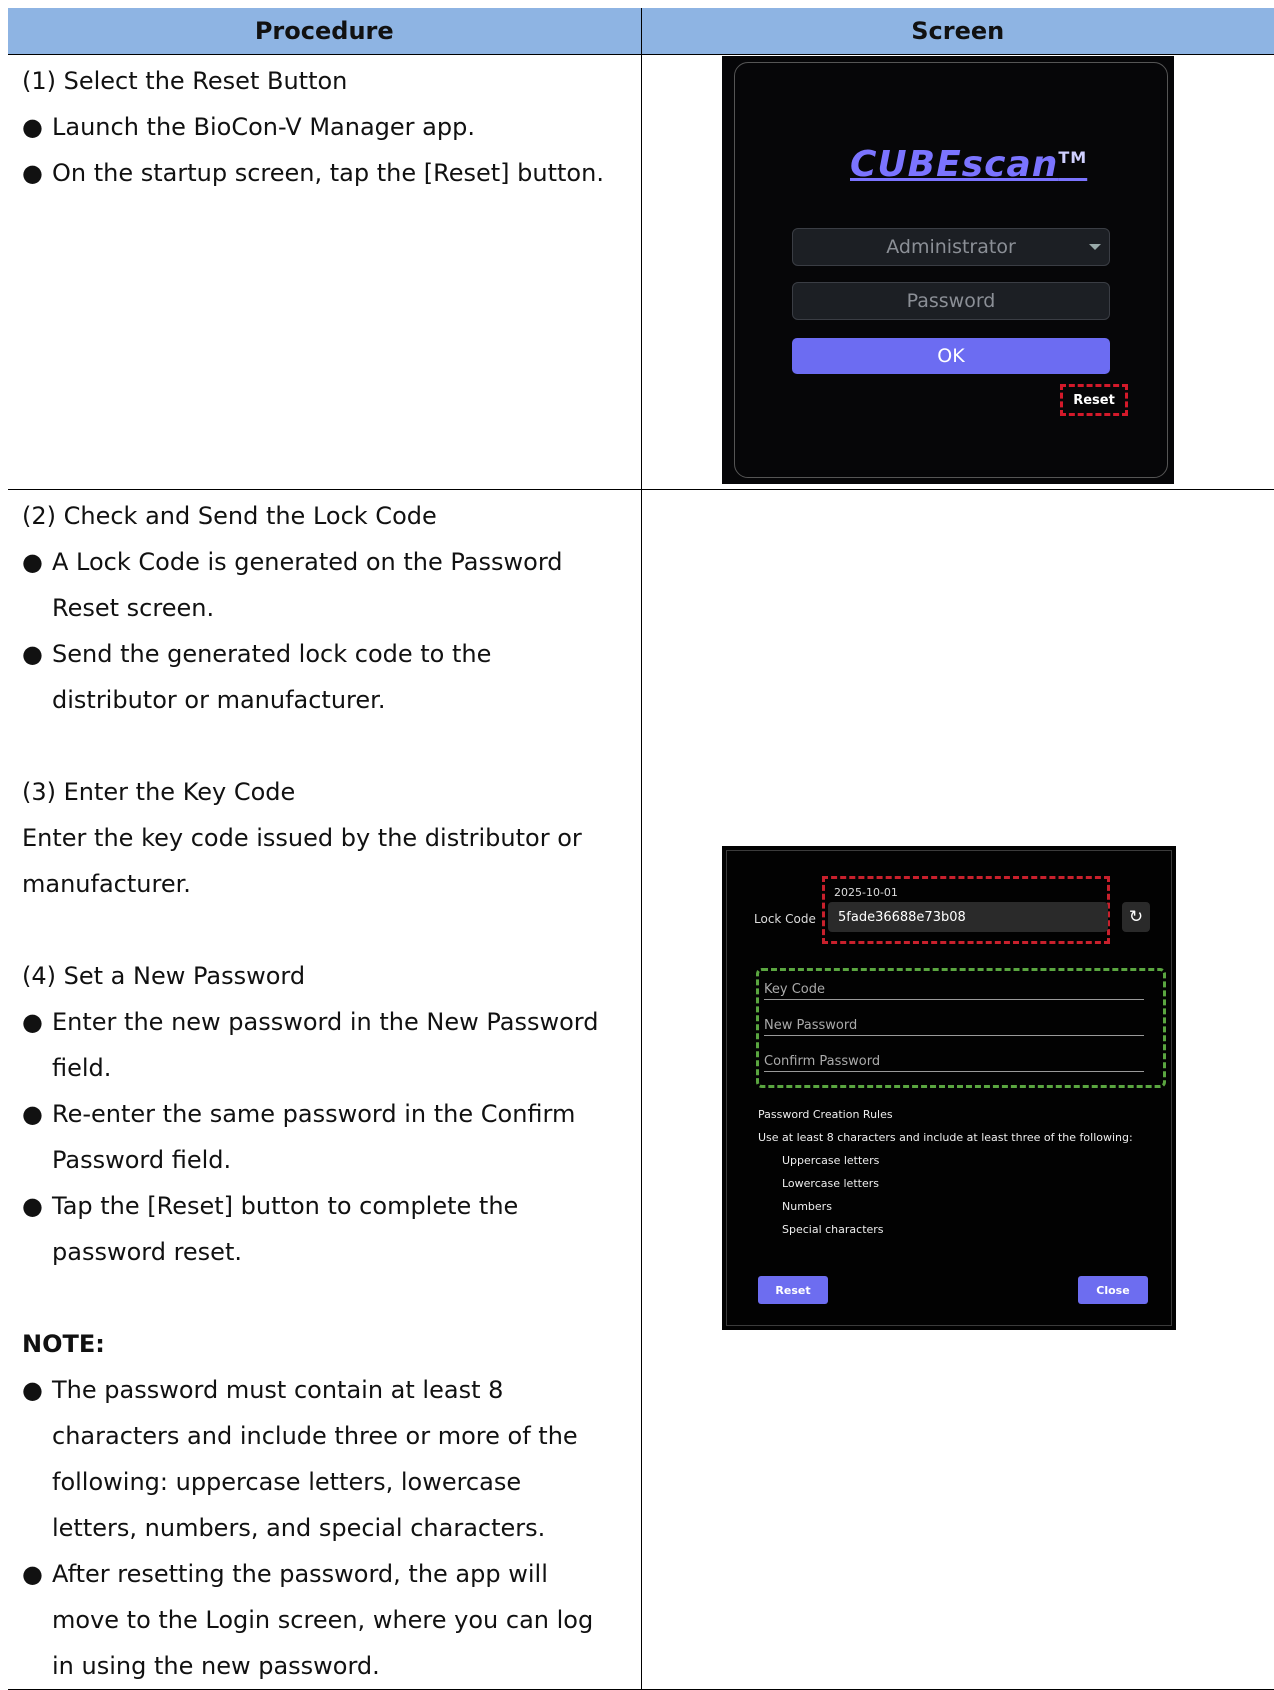  What do you see at coordinates (825, 1114) in the screenshot?
I see `rules-title: Password Creation Rules` at bounding box center [825, 1114].